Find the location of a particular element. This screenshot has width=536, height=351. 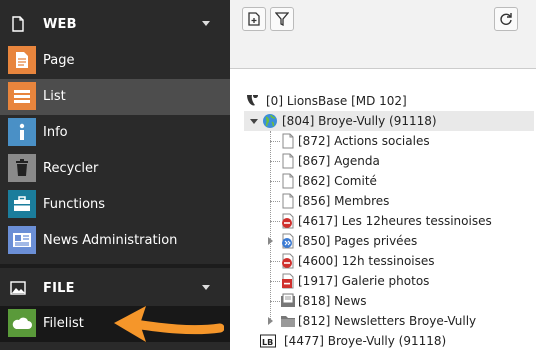

info-module-icon is located at coordinates (22, 132).